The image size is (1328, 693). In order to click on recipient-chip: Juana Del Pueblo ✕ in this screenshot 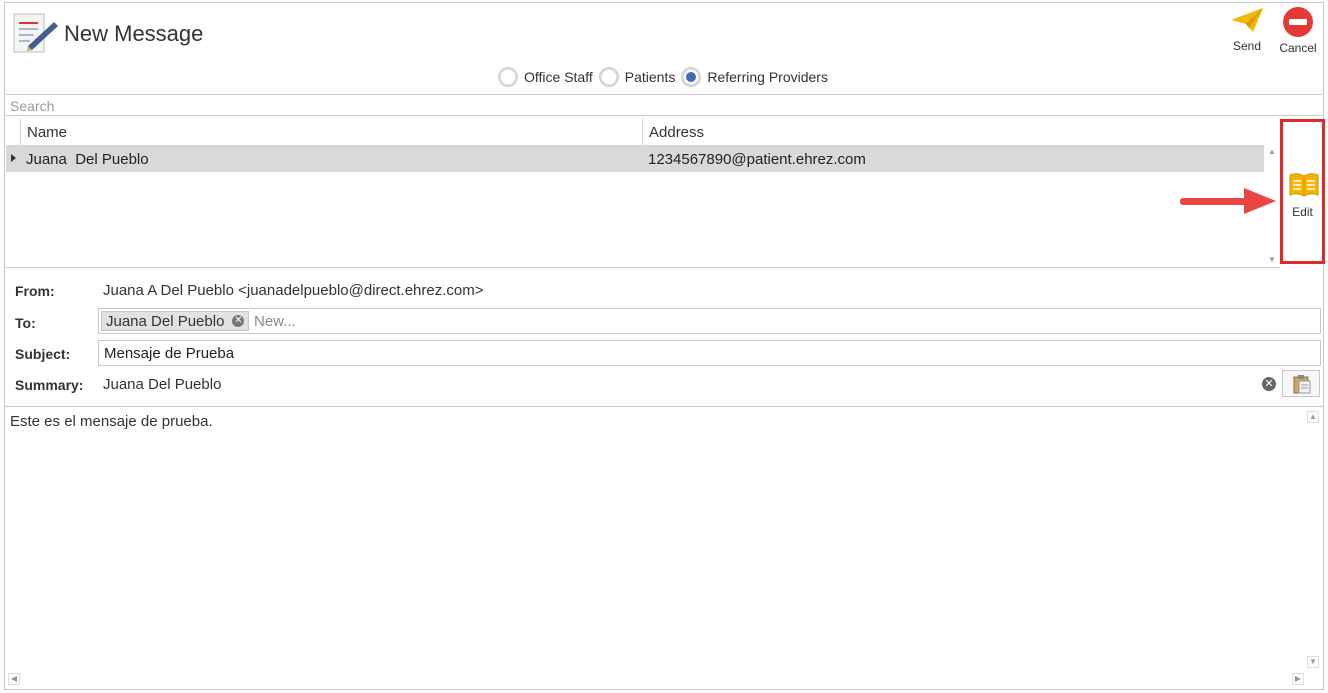, I will do `click(175, 321)`.